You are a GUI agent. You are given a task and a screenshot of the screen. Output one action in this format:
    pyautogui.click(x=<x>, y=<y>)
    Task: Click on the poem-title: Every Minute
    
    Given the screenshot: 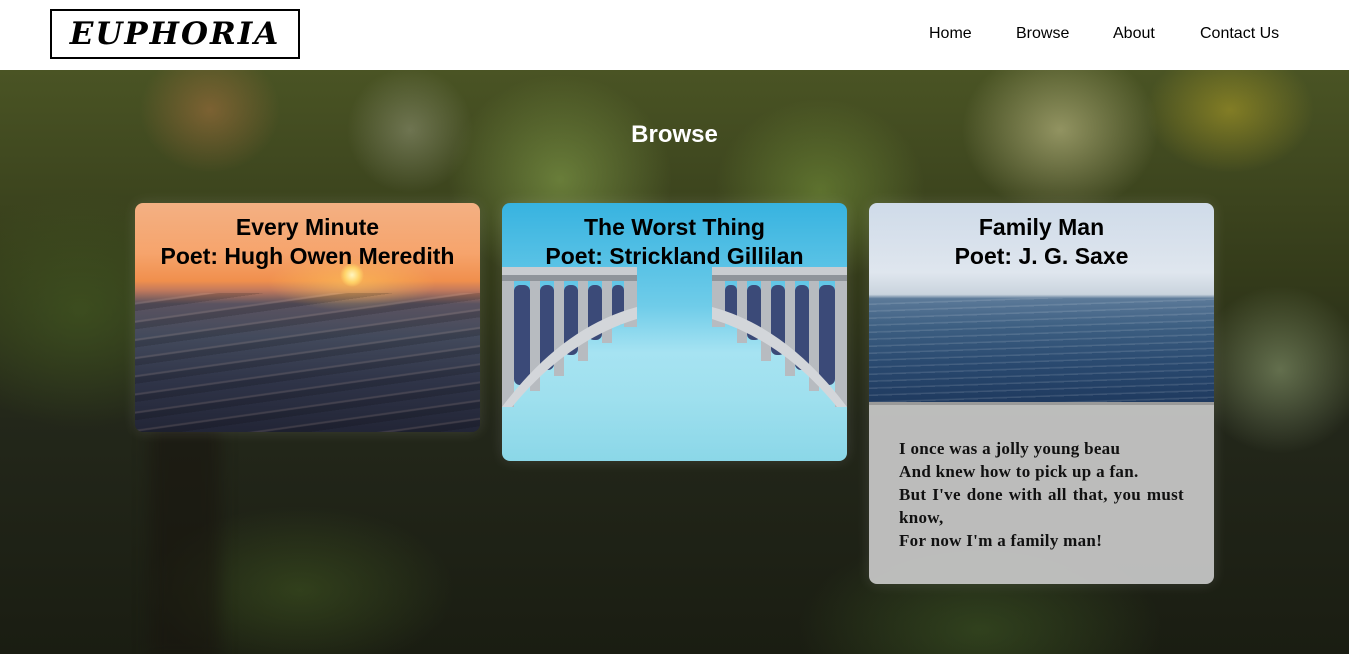 What is the action you would take?
    pyautogui.click(x=307, y=227)
    